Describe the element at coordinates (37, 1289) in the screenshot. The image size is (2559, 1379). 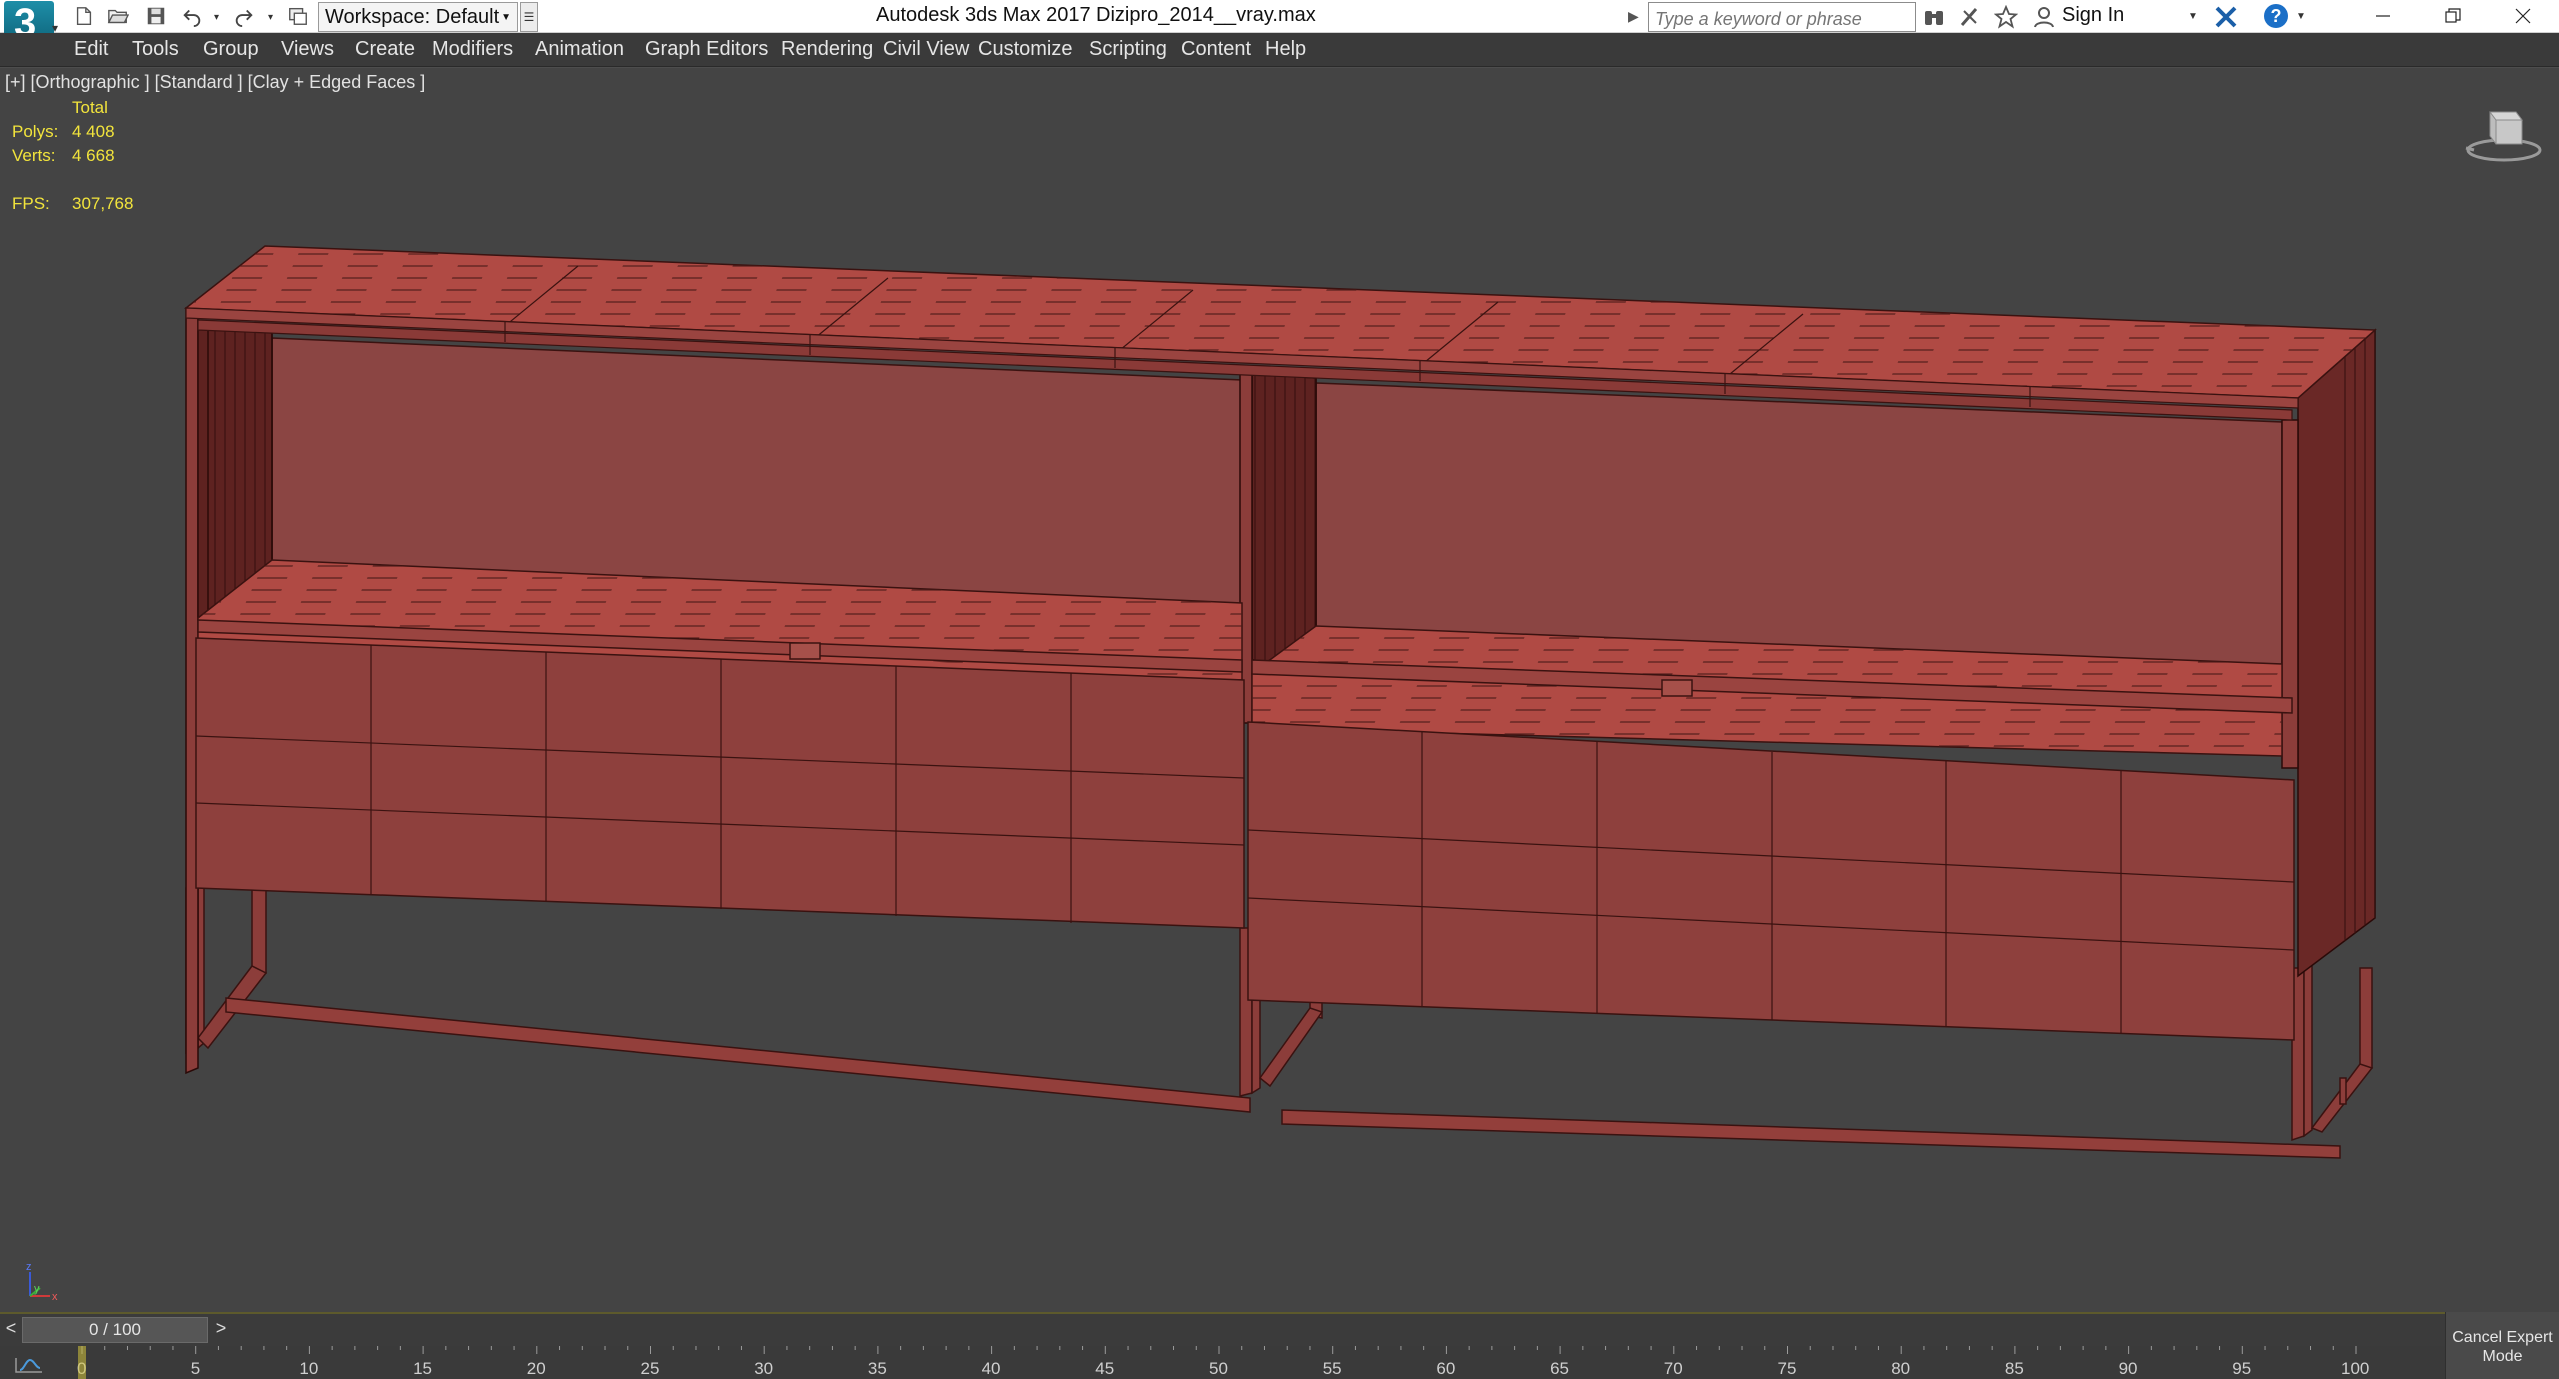
I see `svg-text: y` at that location.